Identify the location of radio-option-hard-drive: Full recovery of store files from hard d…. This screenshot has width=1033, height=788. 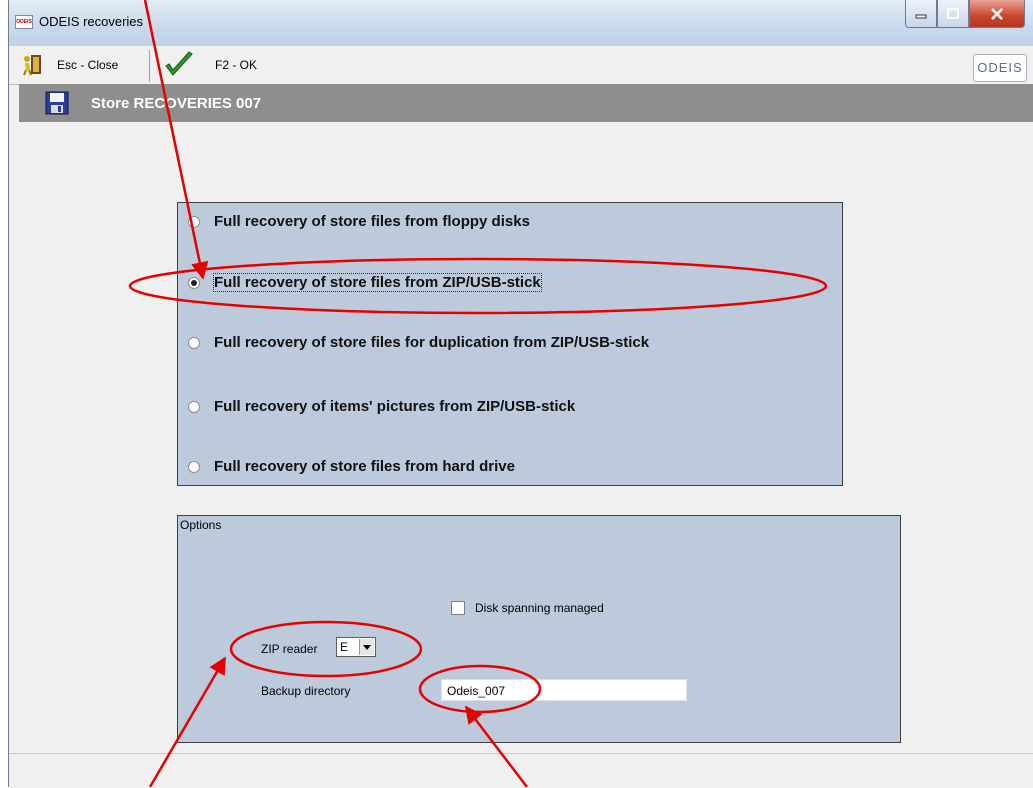
(351, 466).